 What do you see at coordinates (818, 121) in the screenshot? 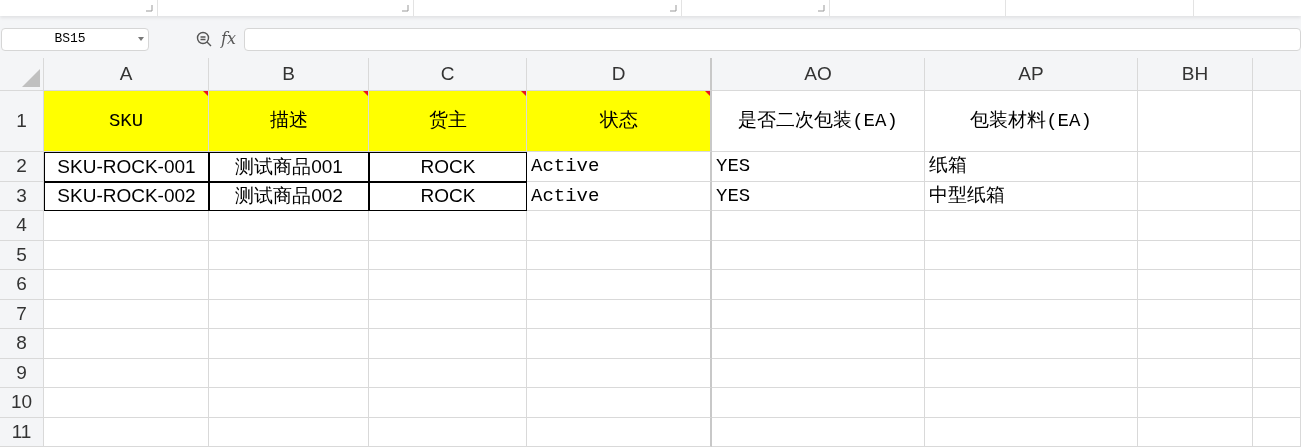
I see `spreadsheet-cell: 是否二次包装(EA)` at bounding box center [818, 121].